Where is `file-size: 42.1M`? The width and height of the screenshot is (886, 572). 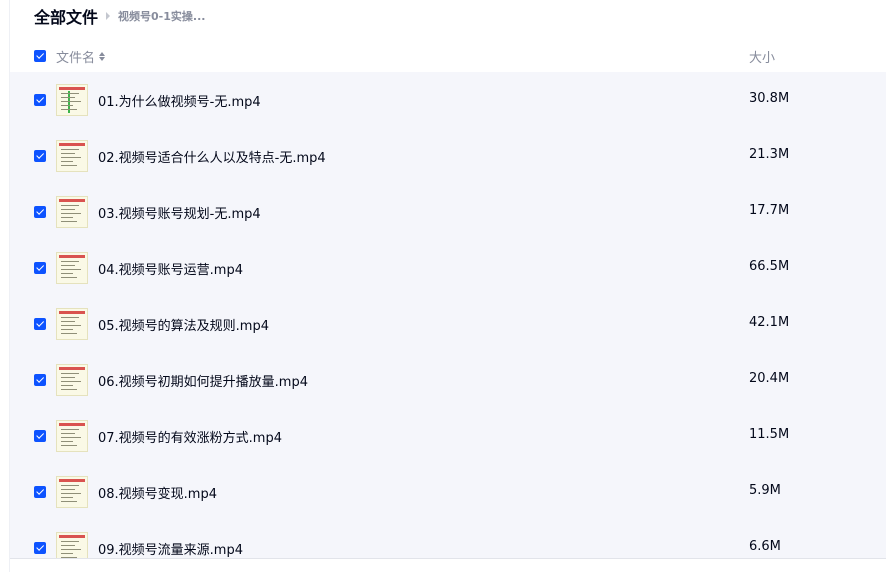
file-size: 42.1M is located at coordinates (769, 322).